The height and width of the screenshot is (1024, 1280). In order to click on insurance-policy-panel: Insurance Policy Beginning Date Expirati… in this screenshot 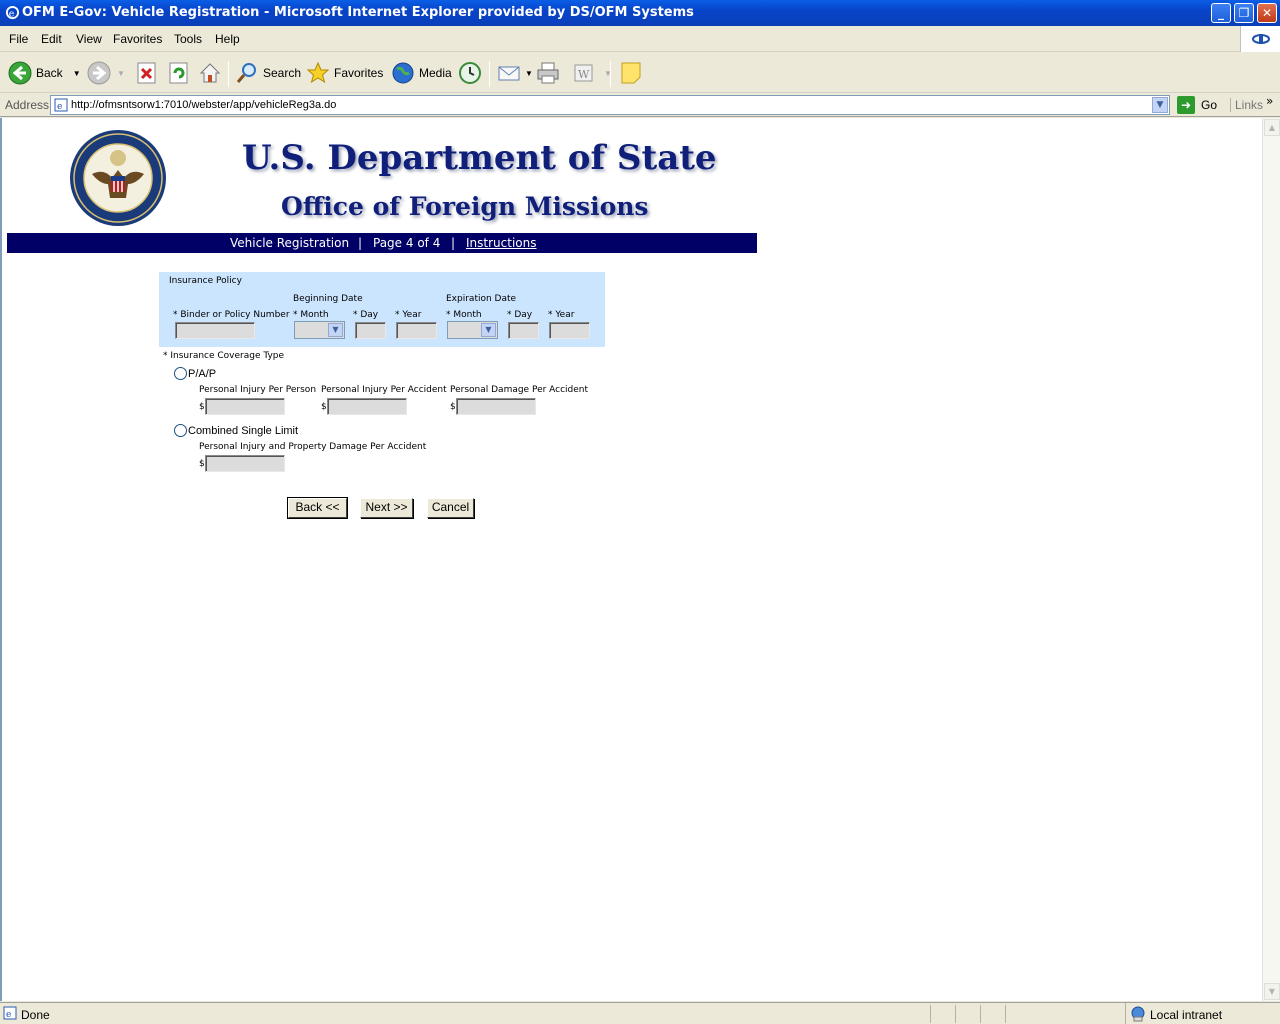, I will do `click(382, 309)`.